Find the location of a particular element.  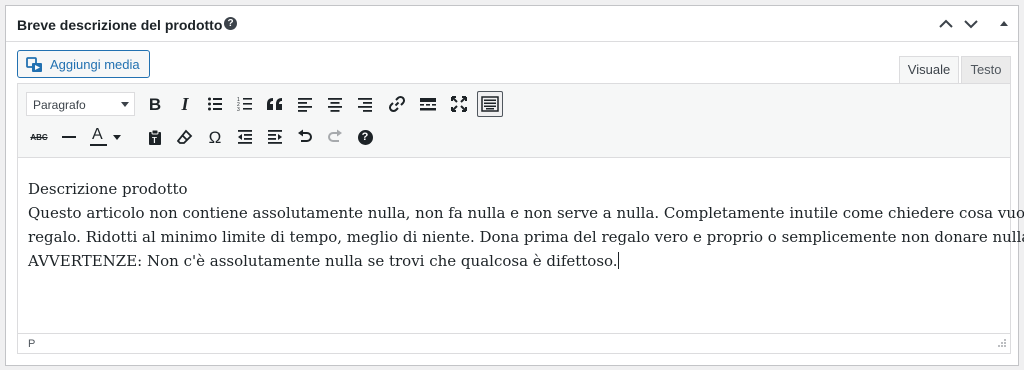

align-right-button is located at coordinates (365, 104).